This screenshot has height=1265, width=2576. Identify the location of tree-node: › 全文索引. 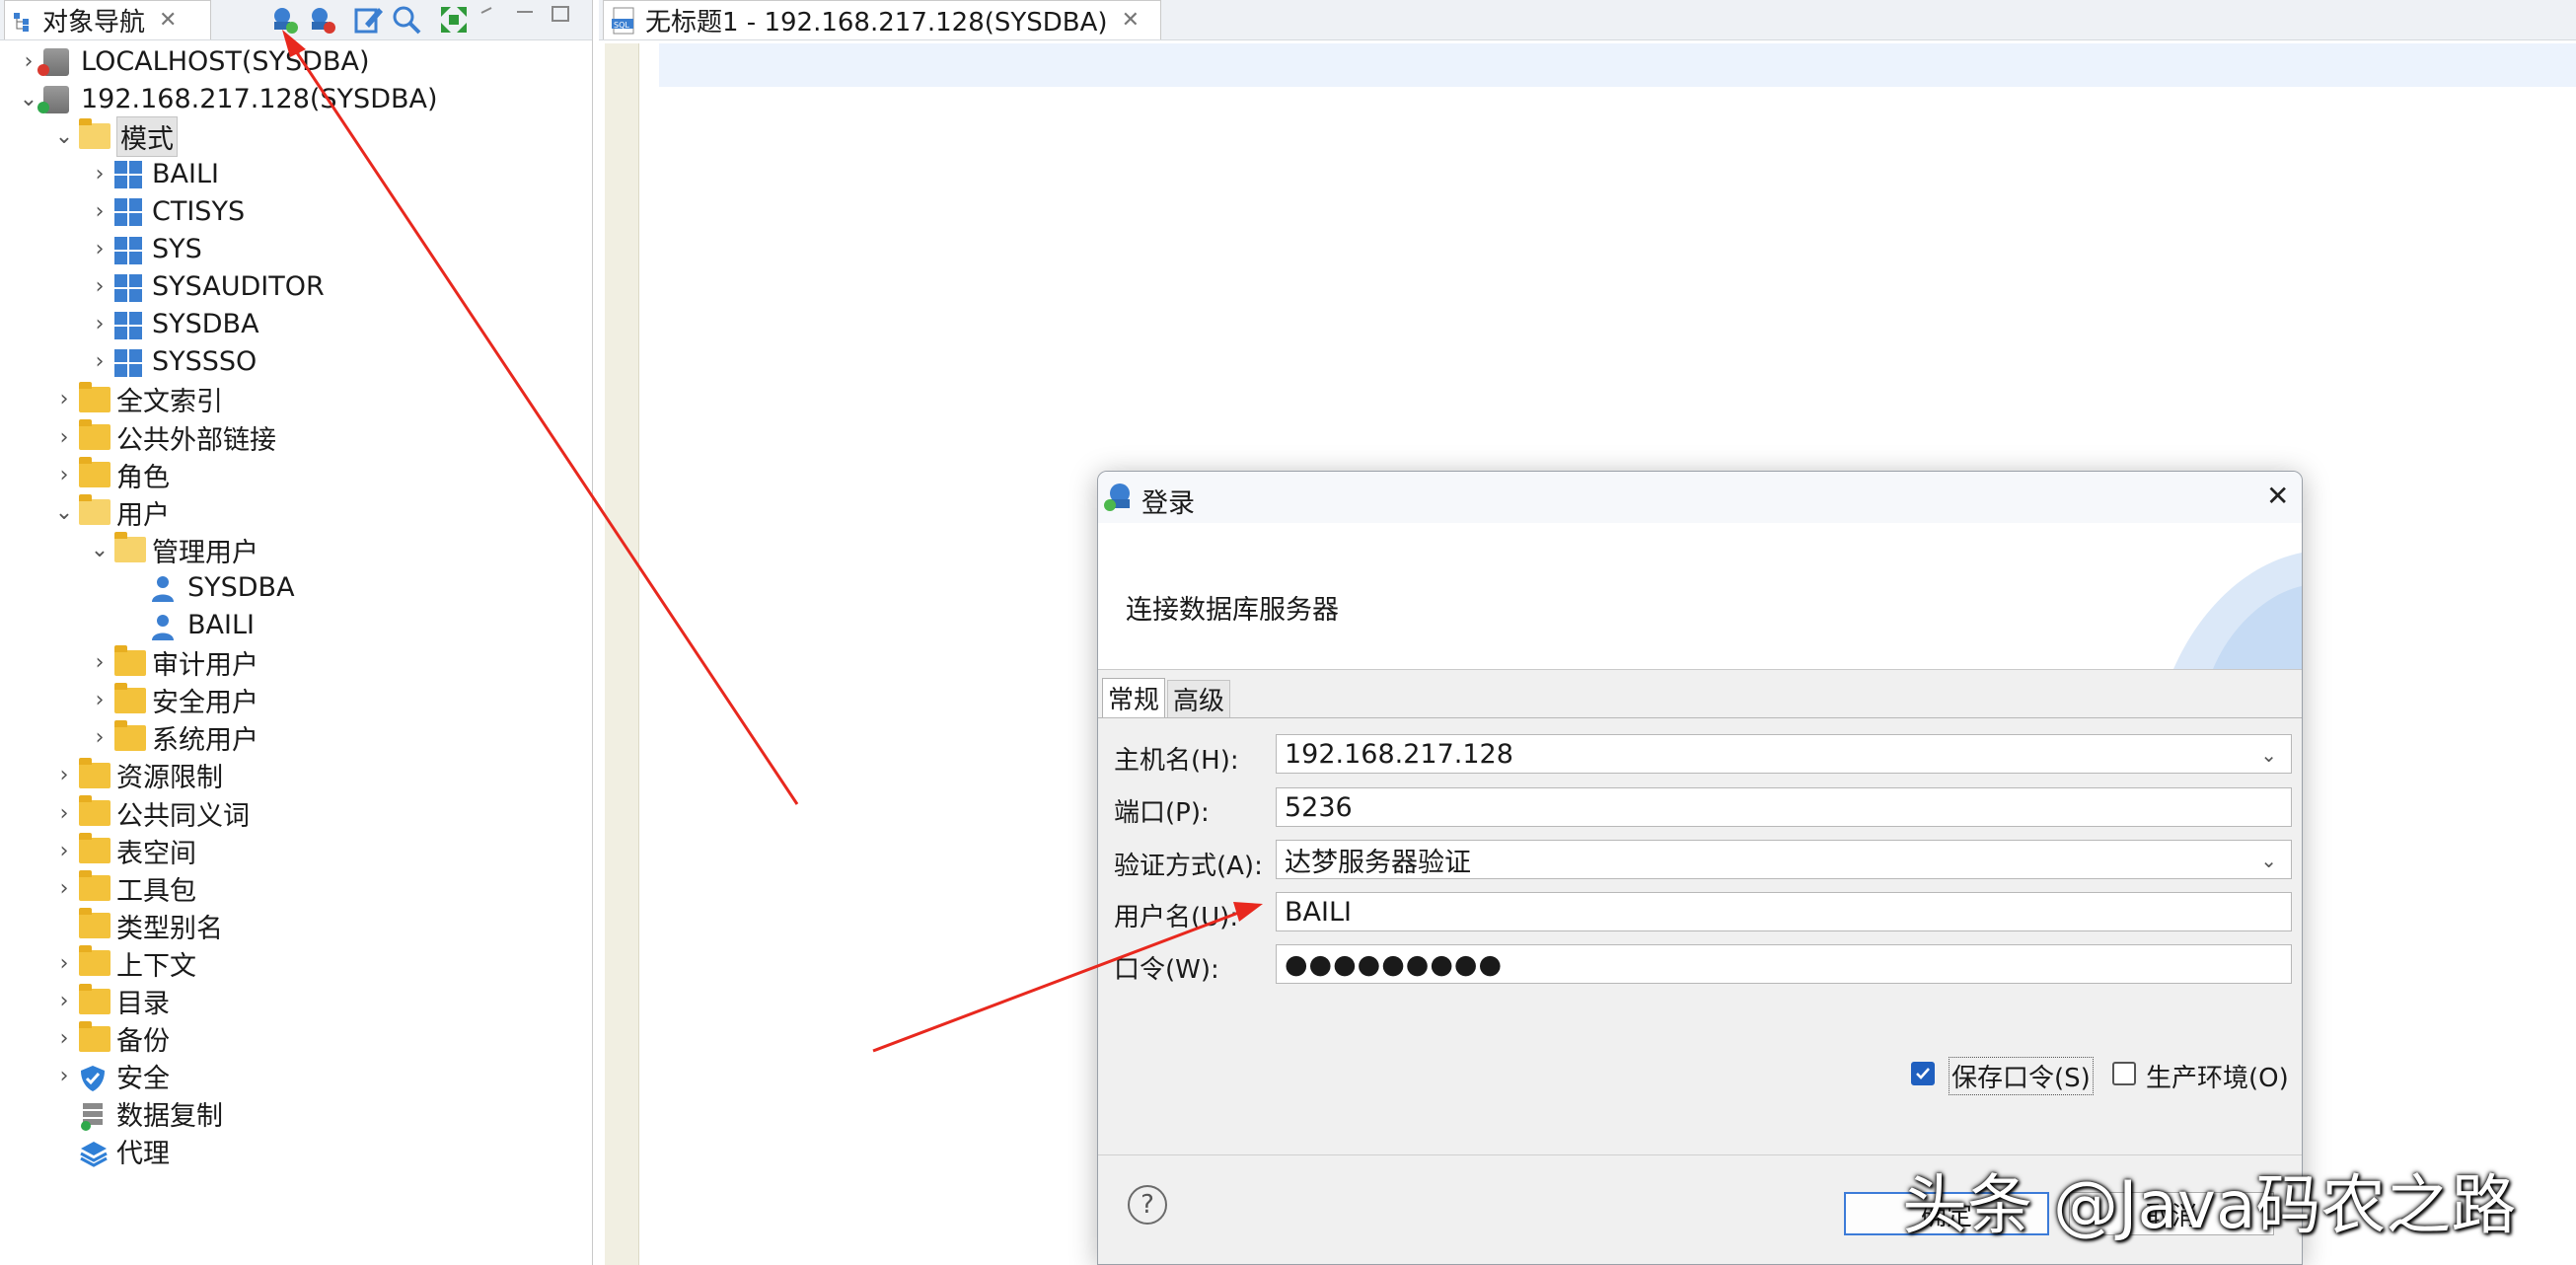
(136, 399).